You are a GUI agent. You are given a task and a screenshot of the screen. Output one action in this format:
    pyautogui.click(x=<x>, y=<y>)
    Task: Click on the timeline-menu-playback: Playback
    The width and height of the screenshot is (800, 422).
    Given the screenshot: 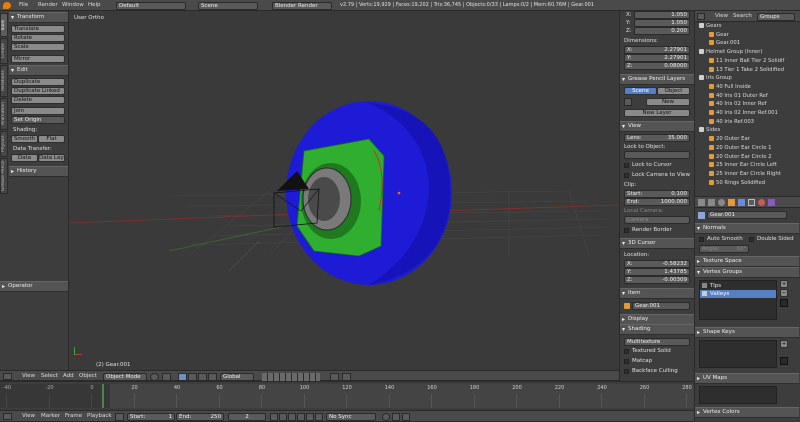 What is the action you would take?
    pyautogui.click(x=99, y=416)
    